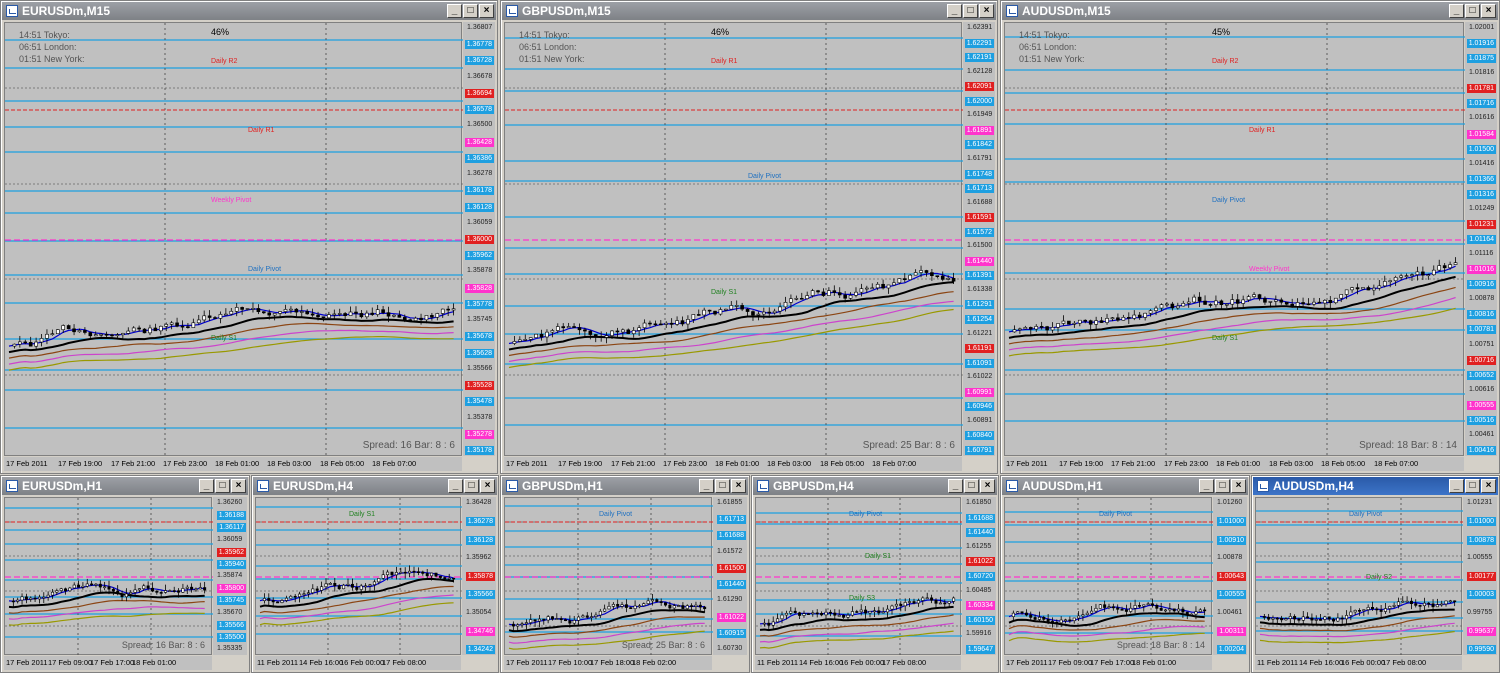 The image size is (1500, 673). What do you see at coordinates (625, 486) in the screenshot?
I see `window-titlebar: GBPUSDm,H1 _ □ ×` at bounding box center [625, 486].